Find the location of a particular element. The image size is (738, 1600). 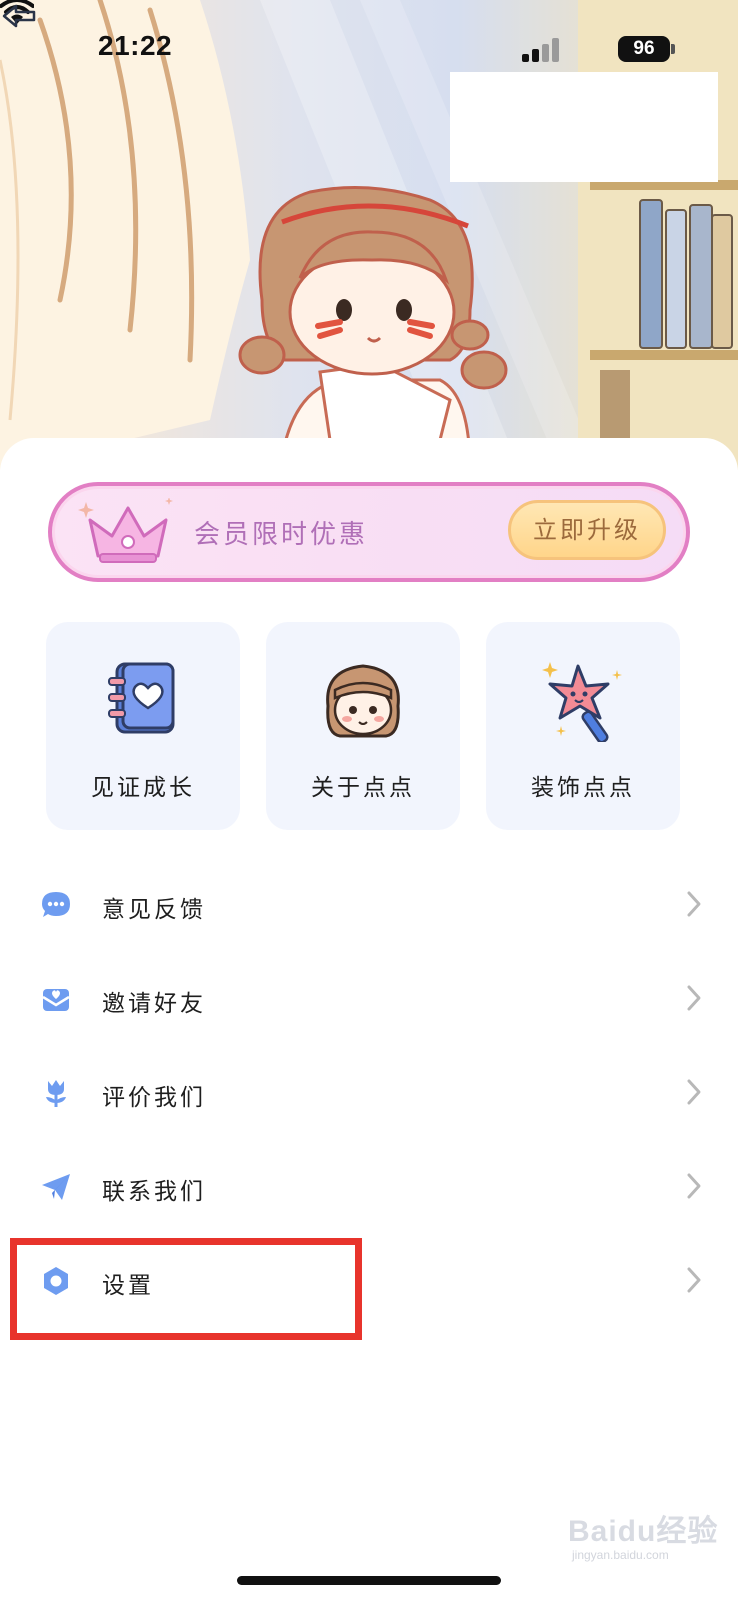

girl-avatar-icon is located at coordinates (363, 701).